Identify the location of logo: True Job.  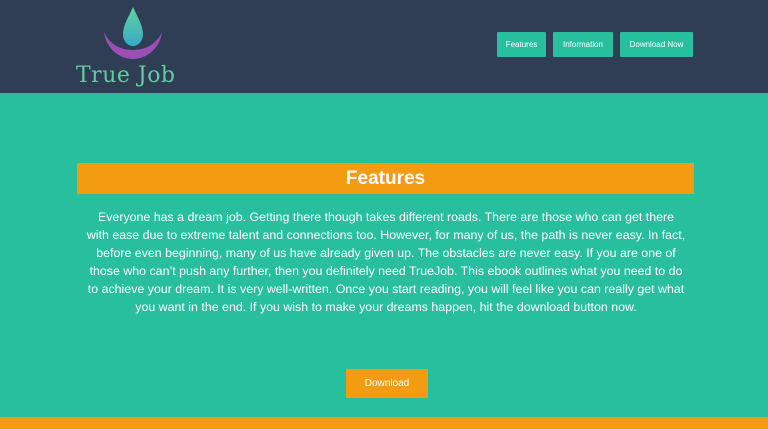
(132, 47).